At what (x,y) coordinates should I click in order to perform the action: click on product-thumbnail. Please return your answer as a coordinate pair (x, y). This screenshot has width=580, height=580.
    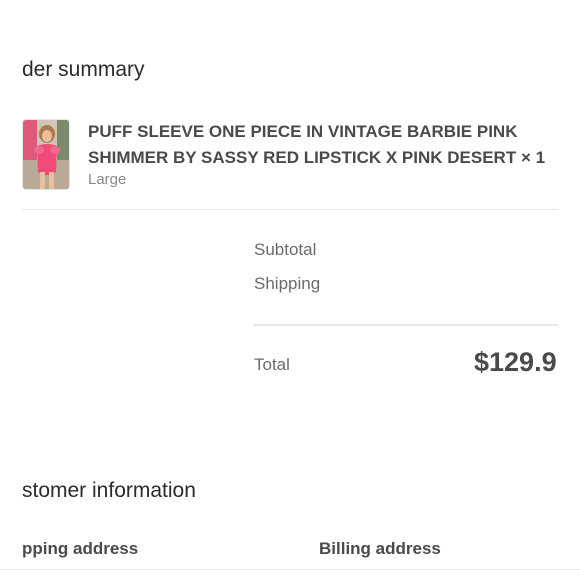
    Looking at the image, I should click on (46, 154).